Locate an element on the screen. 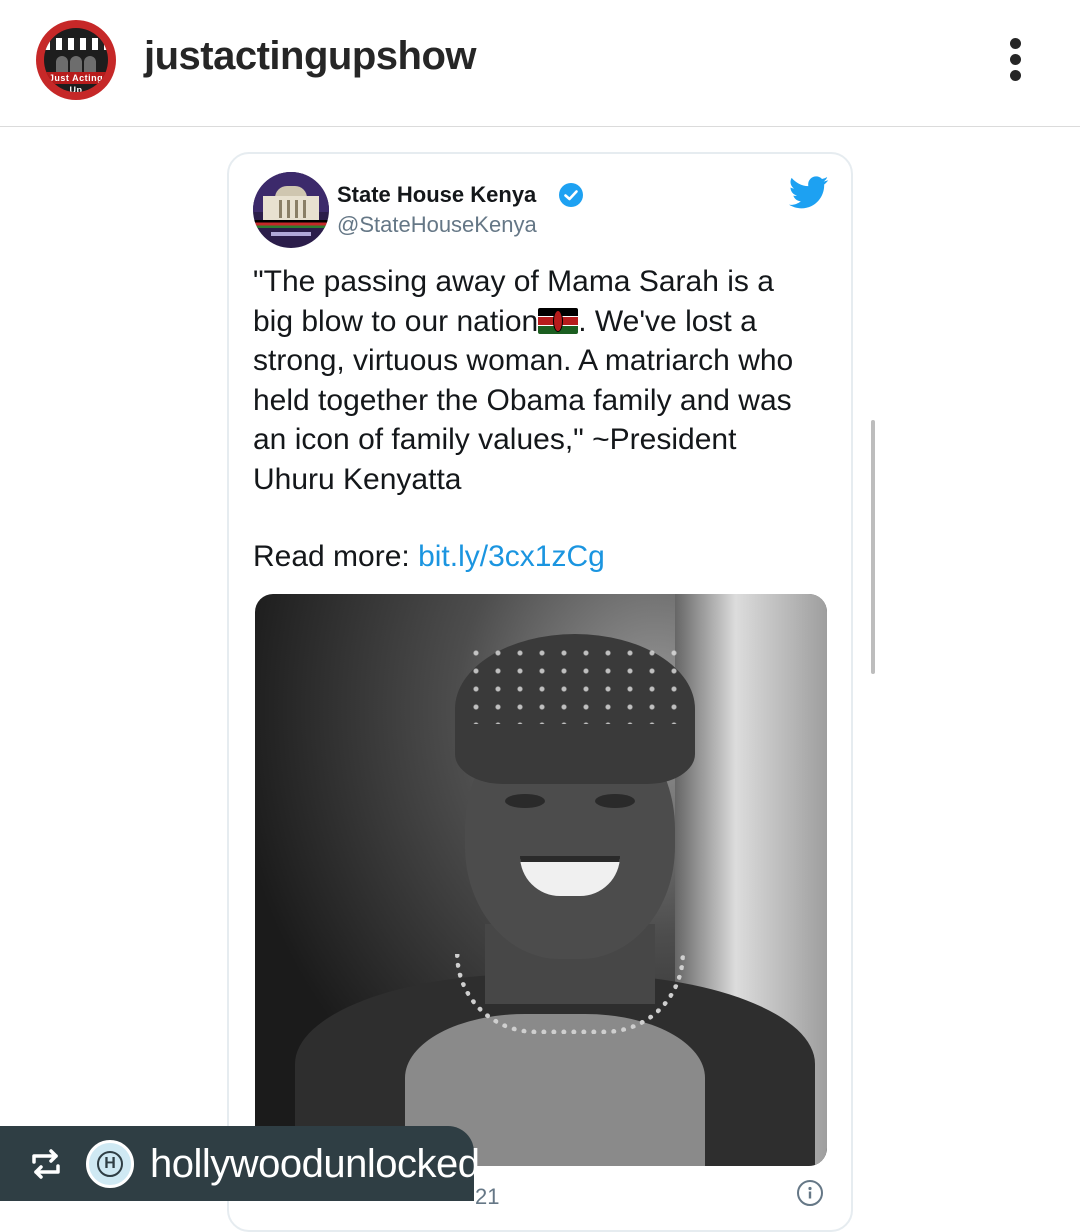  twitter-bird-icon is located at coordinates (809, 193).